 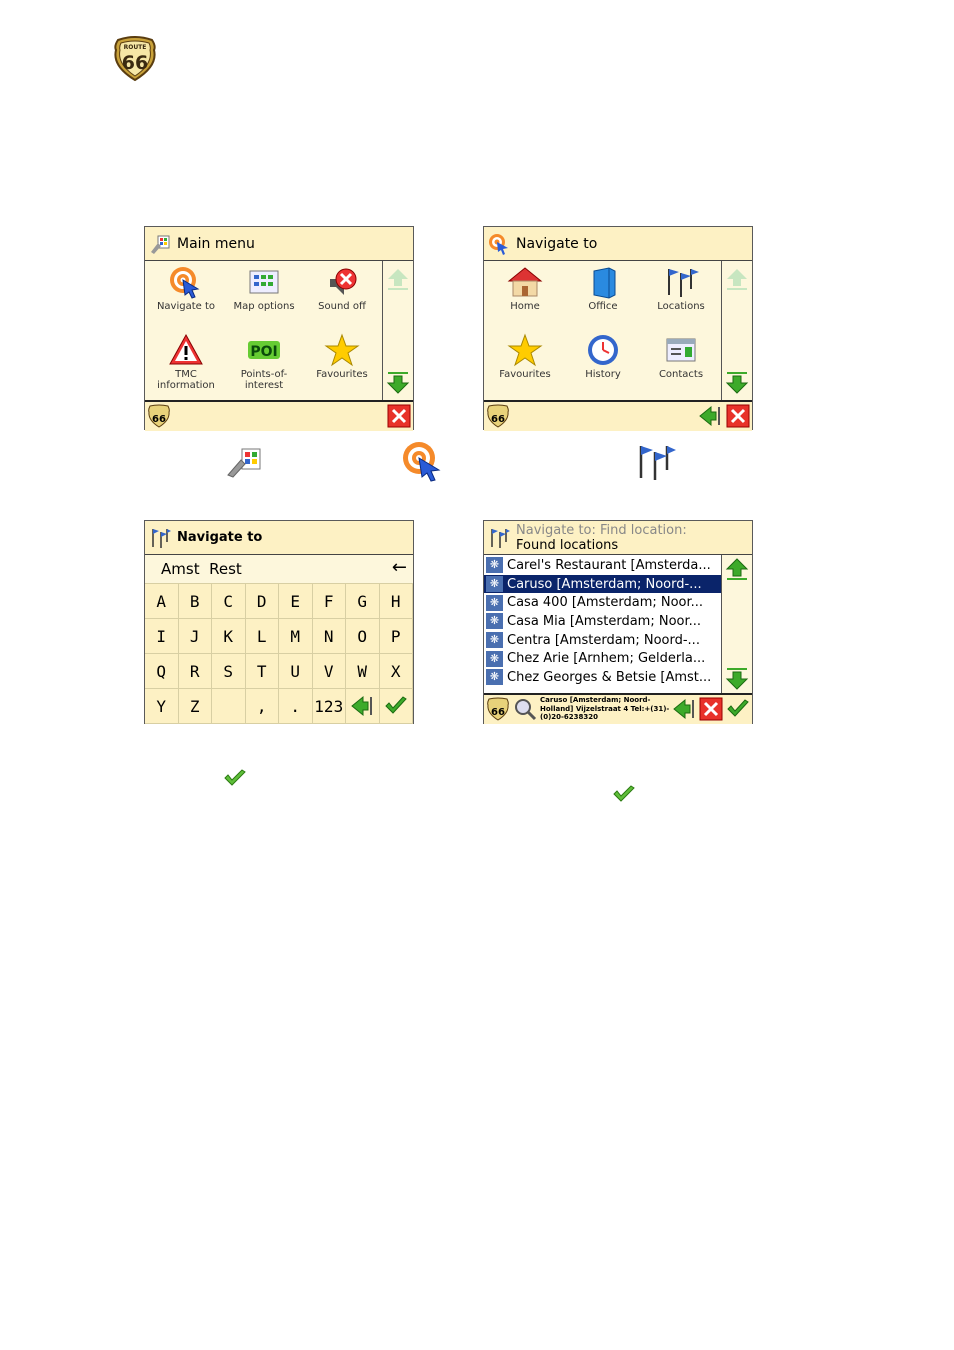 What do you see at coordinates (525, 374) in the screenshot?
I see `nav-item-label: Favourites` at bounding box center [525, 374].